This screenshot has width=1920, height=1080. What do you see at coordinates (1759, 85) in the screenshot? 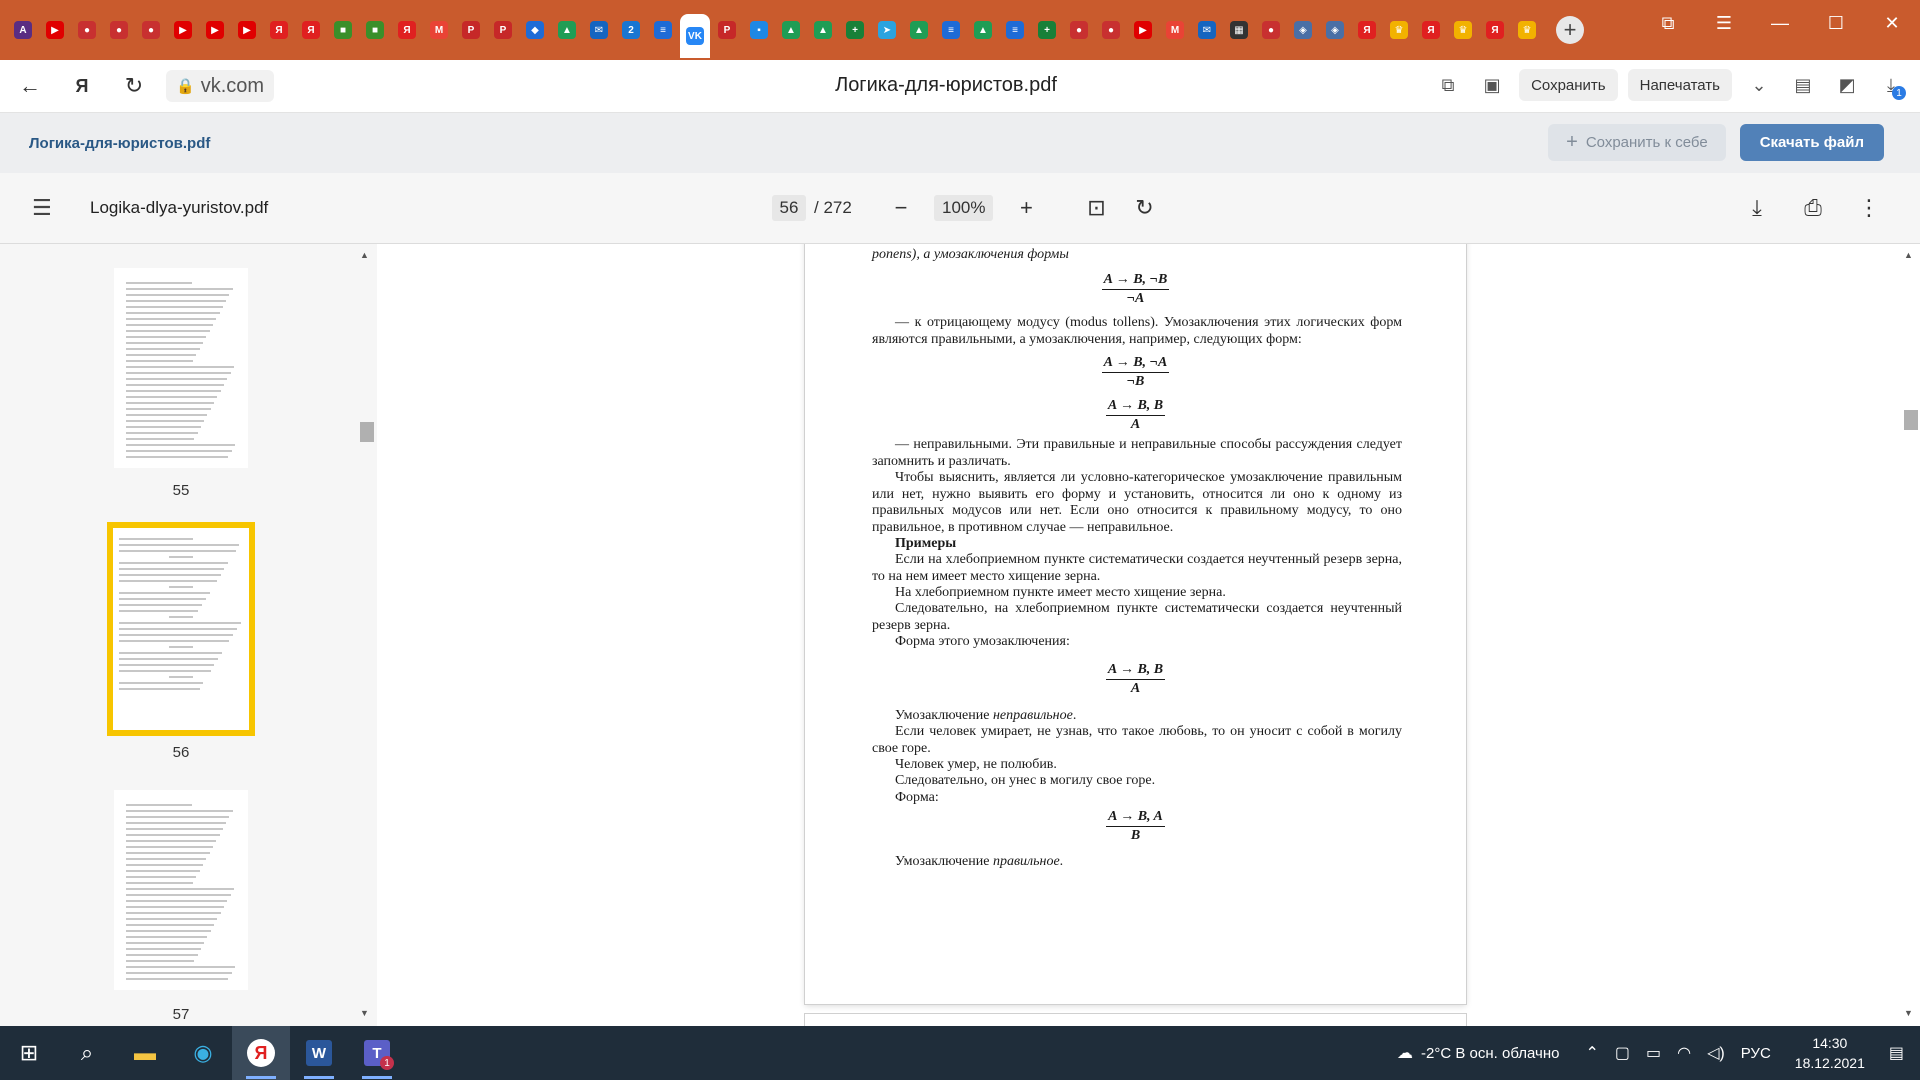
I see `chevron-down-icon: ⌄` at bounding box center [1759, 85].